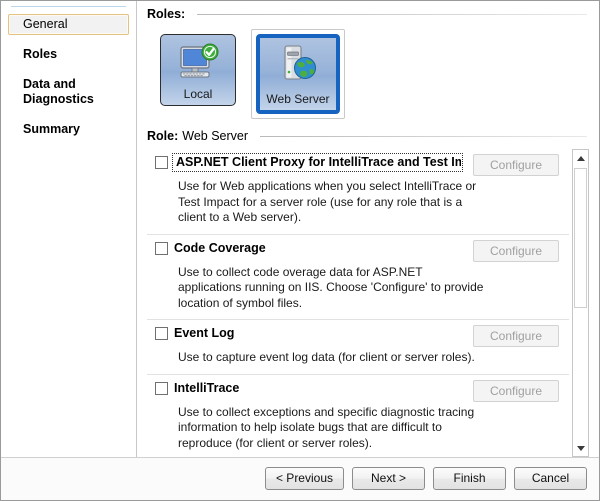 The height and width of the screenshot is (501, 600). Describe the element at coordinates (304, 478) in the screenshot. I see `previous-button: < Previous` at that location.